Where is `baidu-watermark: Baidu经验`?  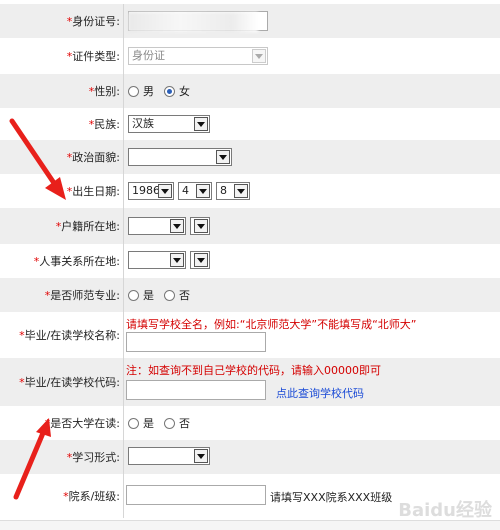
baidu-watermark: Baidu经验 is located at coordinates (445, 510).